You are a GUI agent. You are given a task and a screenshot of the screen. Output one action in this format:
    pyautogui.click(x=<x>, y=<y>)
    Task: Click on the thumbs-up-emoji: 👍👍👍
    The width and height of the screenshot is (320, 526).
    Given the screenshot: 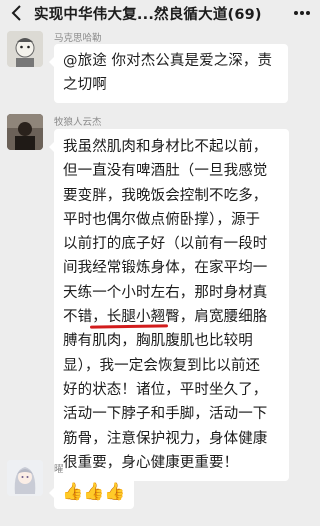 What is the action you would take?
    pyautogui.click(x=94, y=492)
    